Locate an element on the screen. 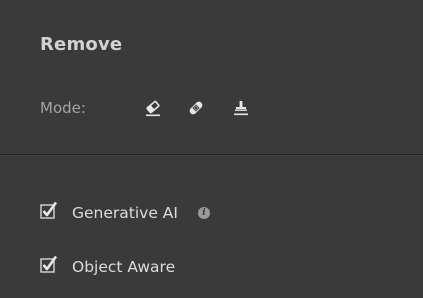  clone-stamp-icon is located at coordinates (241, 108).